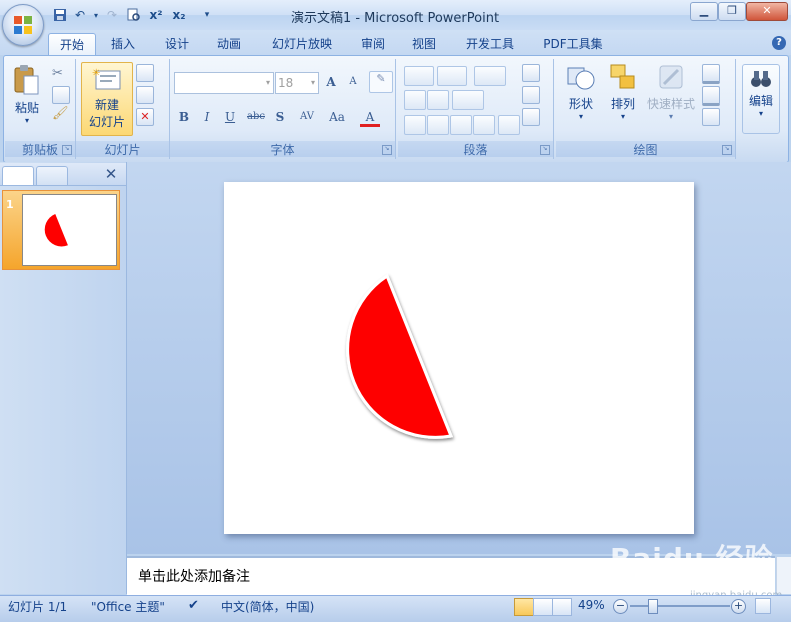  I want to click on subscript-icon: x₂, so click(179, 15).